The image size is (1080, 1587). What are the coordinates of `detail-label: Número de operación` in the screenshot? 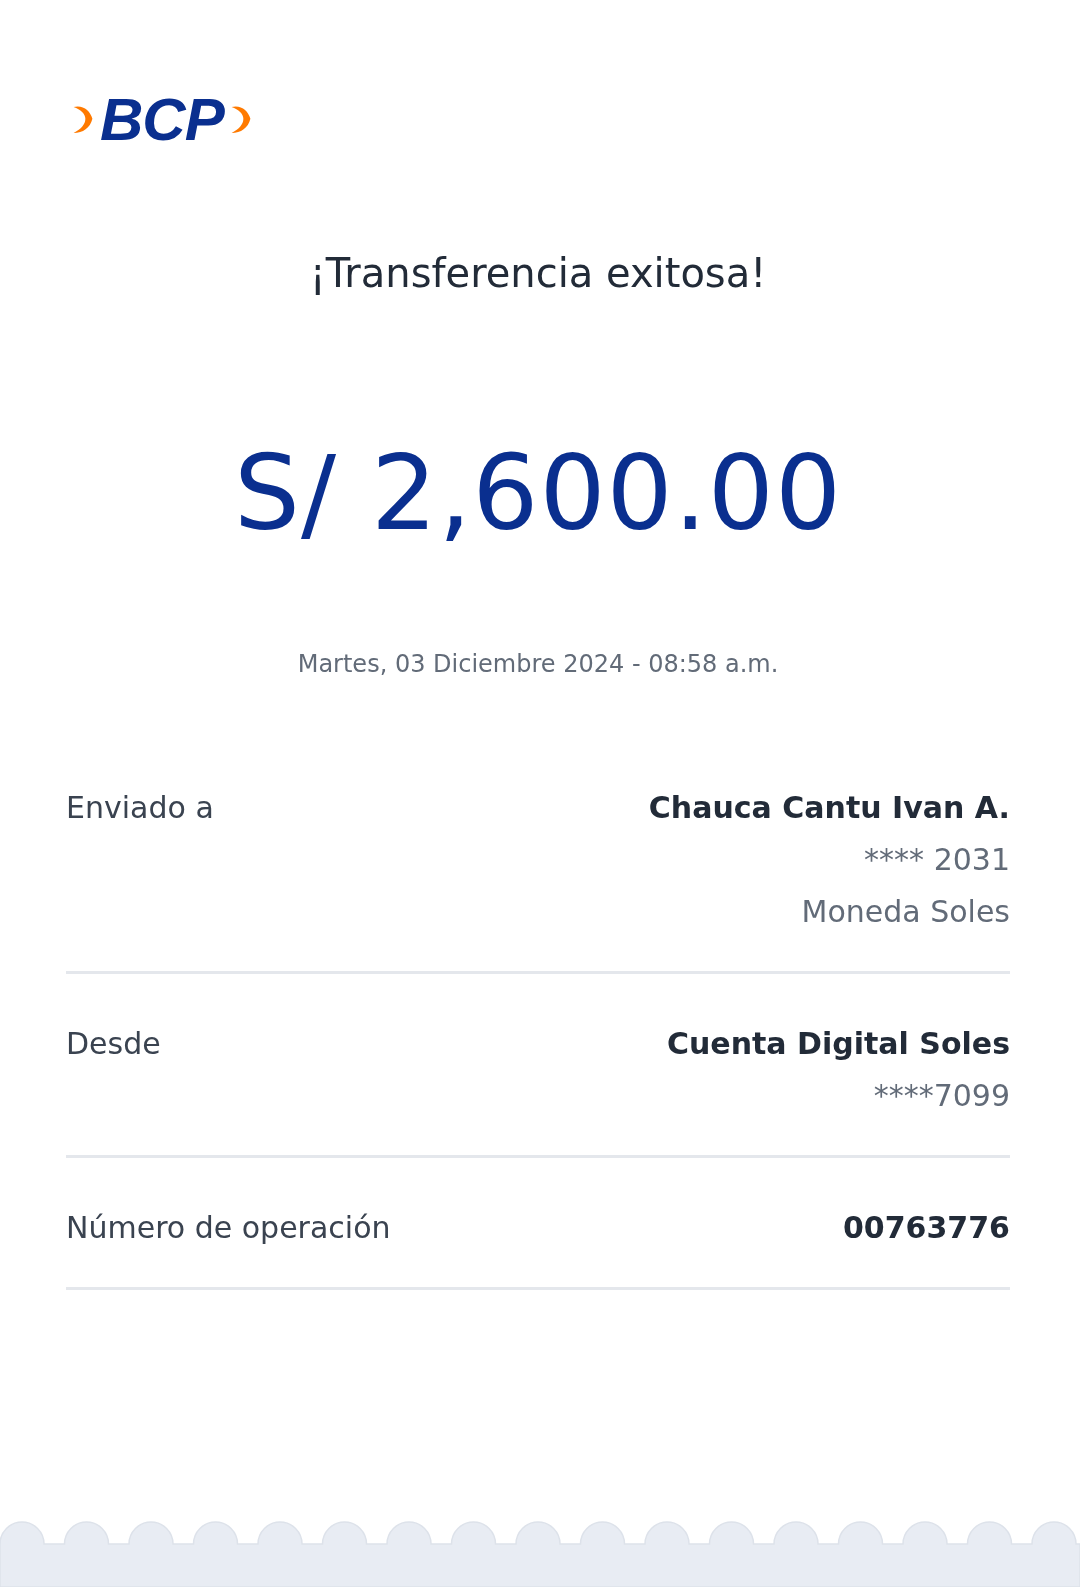 It's located at (228, 1228).